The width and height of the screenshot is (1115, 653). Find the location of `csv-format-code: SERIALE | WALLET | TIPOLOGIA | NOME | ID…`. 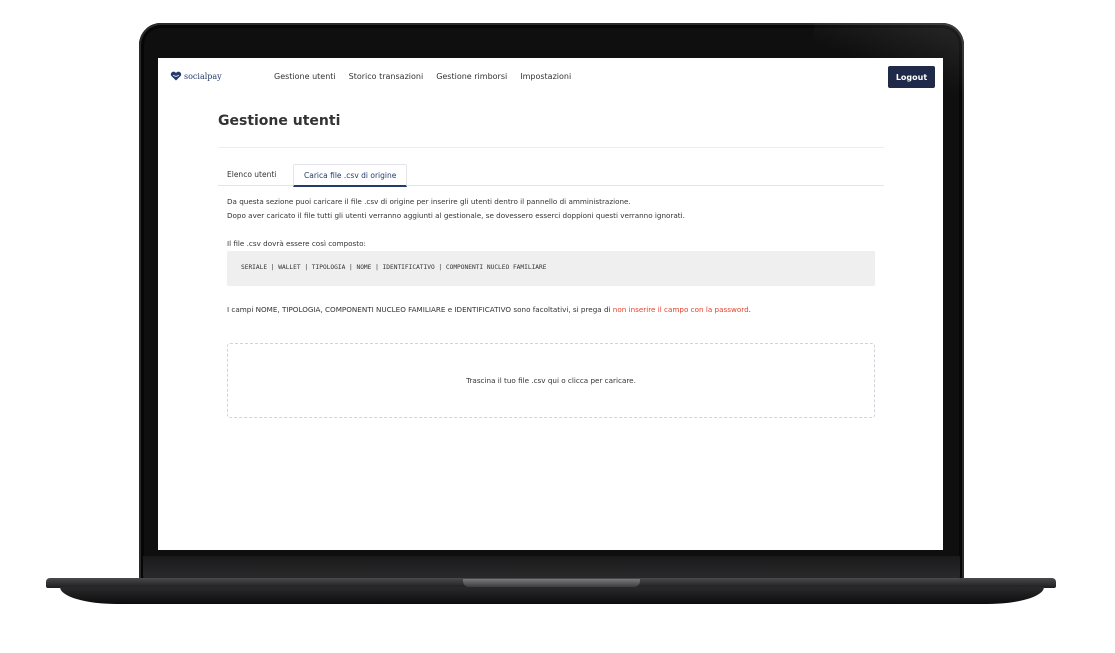

csv-format-code: SERIALE | WALLET | TIPOLOGIA | NOME | ID… is located at coordinates (394, 267).